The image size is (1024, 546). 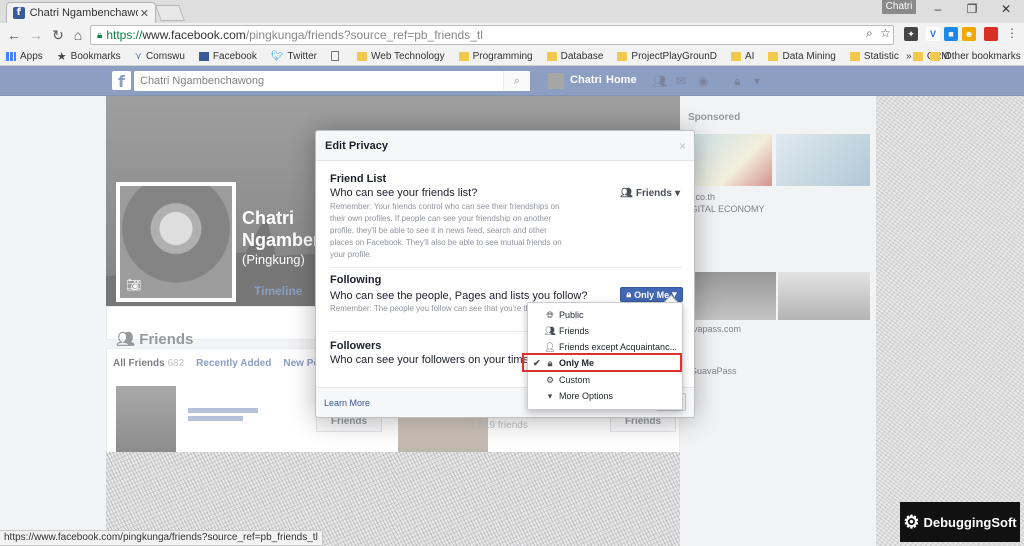 I want to click on bookmarks-overflow-button: », so click(x=909, y=56).